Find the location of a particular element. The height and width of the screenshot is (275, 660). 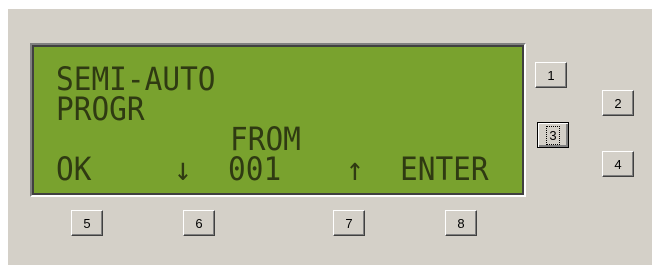

lcd-softkey-up-arrow-icon: ↑ is located at coordinates (355, 169).